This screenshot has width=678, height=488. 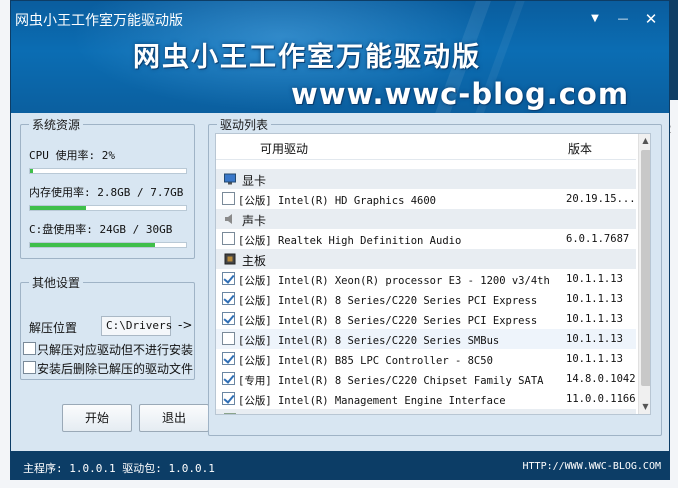 I want to click on system-resources-title: 系统资源, so click(x=56, y=124).